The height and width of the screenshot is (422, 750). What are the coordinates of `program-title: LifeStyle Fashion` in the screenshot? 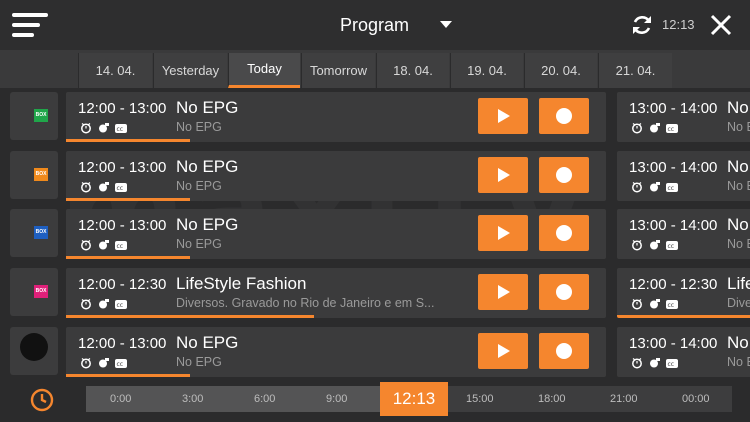 It's located at (241, 283).